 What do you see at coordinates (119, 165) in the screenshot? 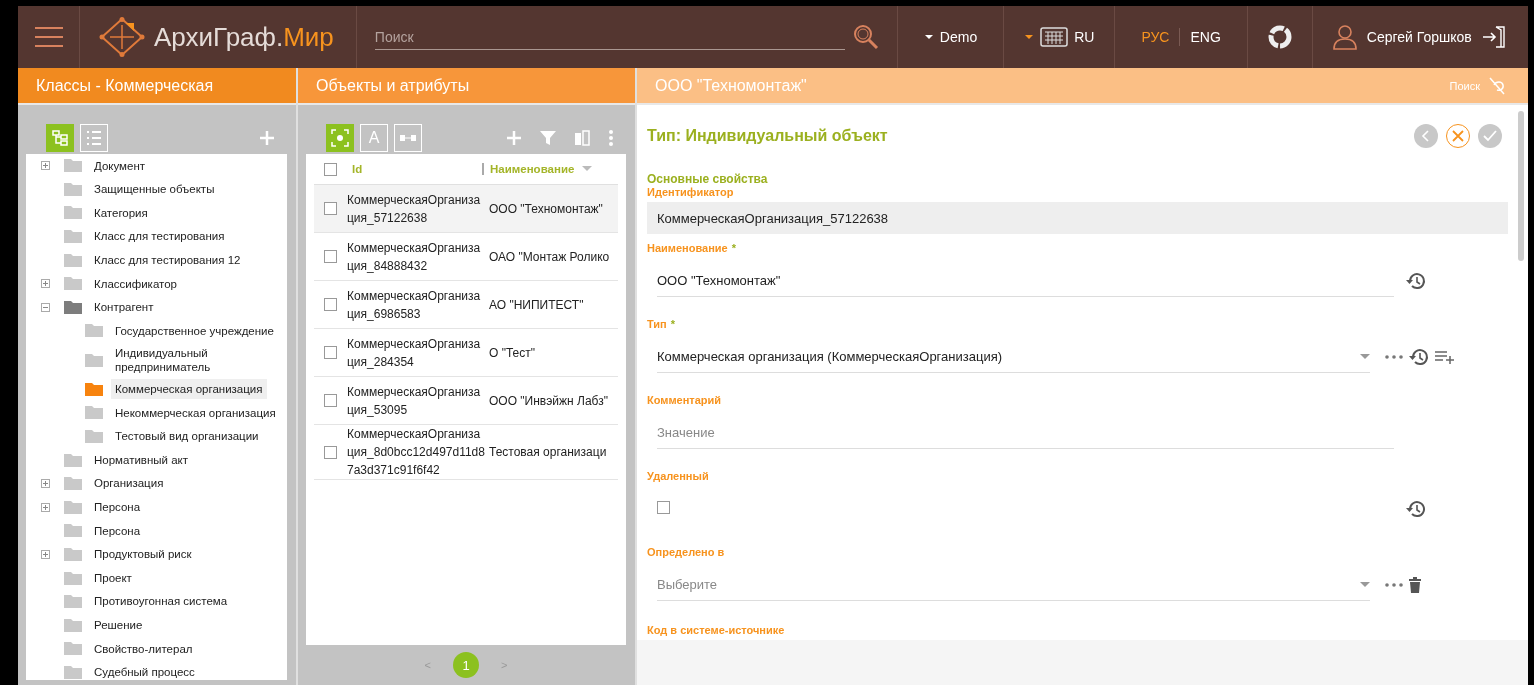
I see `tree-item: Документ` at bounding box center [119, 165].